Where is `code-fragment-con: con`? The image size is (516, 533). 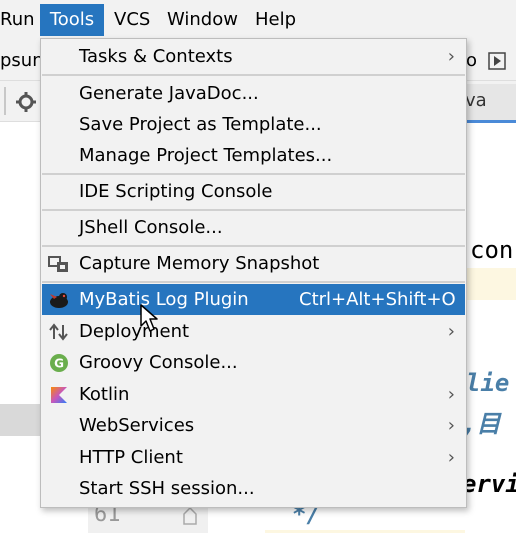 code-fragment-con: con is located at coordinates (492, 250).